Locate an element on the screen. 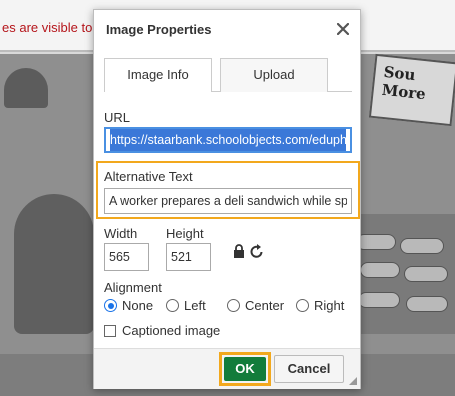 Image resolution: width=455 pixels, height=396 pixels. radio-align-left: Left is located at coordinates (186, 305).